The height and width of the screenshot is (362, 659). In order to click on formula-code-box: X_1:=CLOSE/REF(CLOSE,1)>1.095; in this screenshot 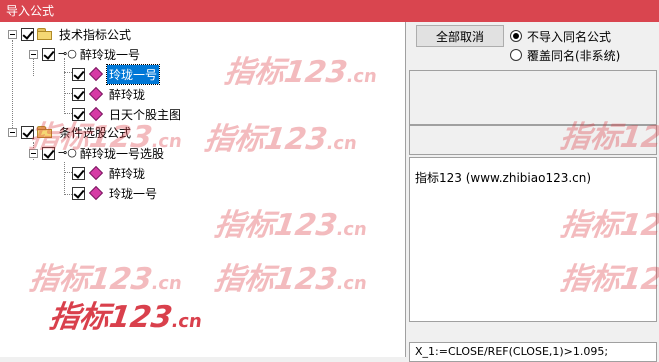, I will do `click(533, 352)`.